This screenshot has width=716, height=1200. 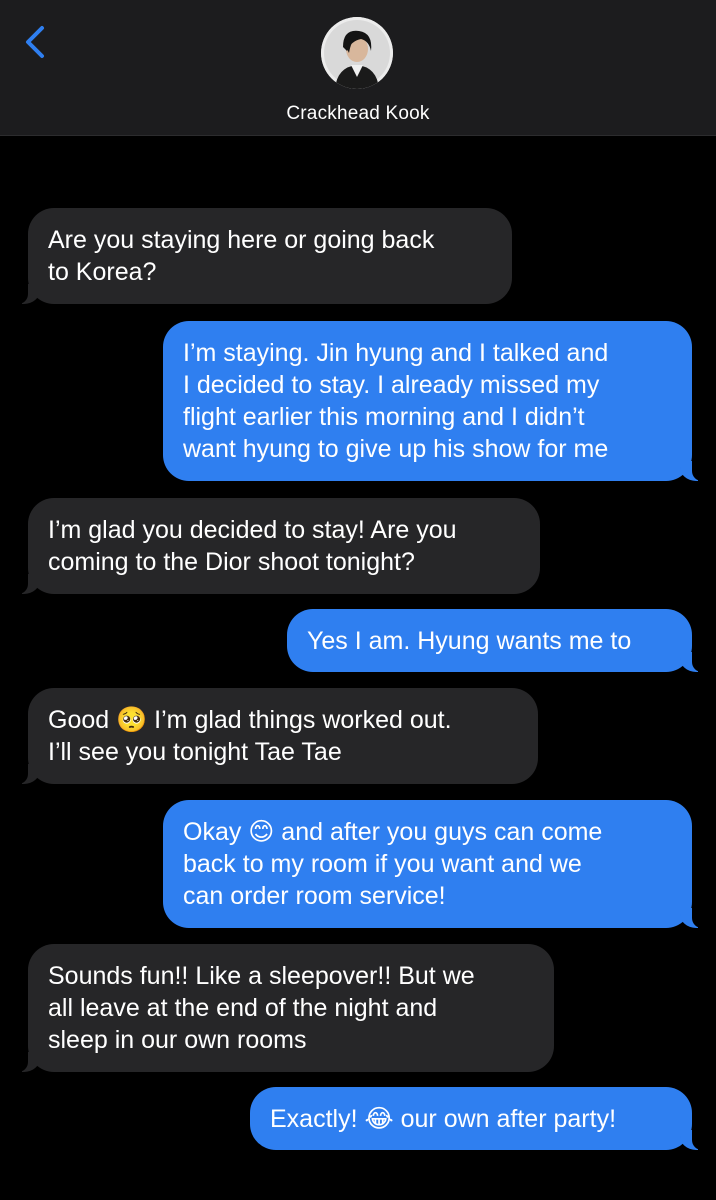 I want to click on conversation-header: Crackhead Kook, so click(x=358, y=68).